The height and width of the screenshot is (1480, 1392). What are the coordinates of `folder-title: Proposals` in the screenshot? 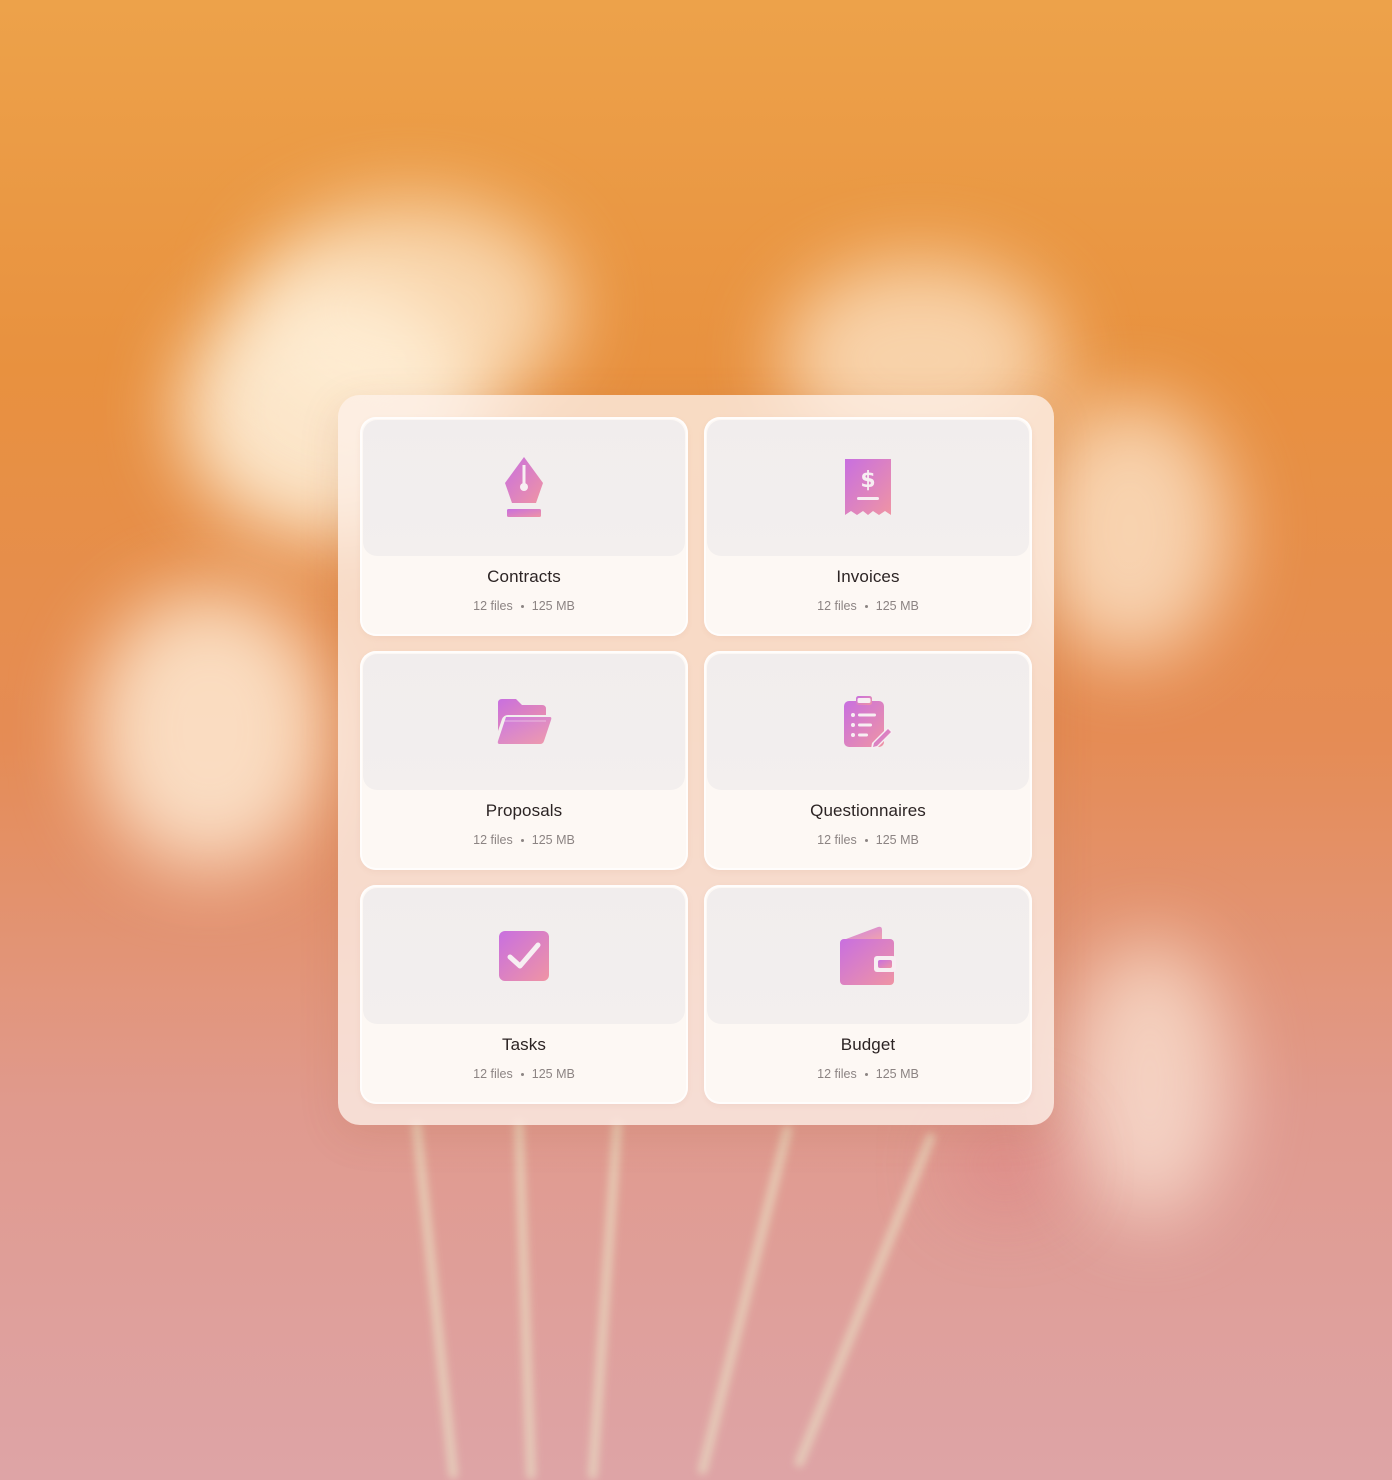 It's located at (524, 810).